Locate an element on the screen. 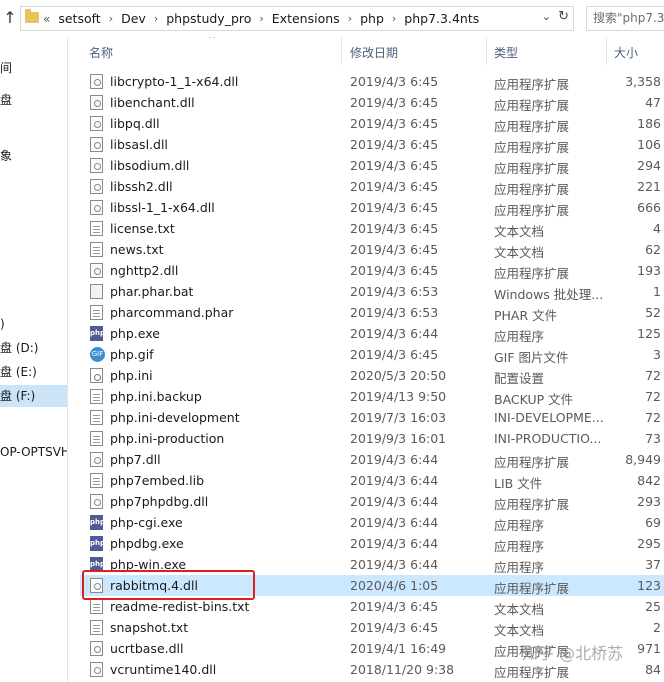  file-row: php php-cgi.exe 2019/4/3 6:44 应用程序 69 is located at coordinates (372, 522).